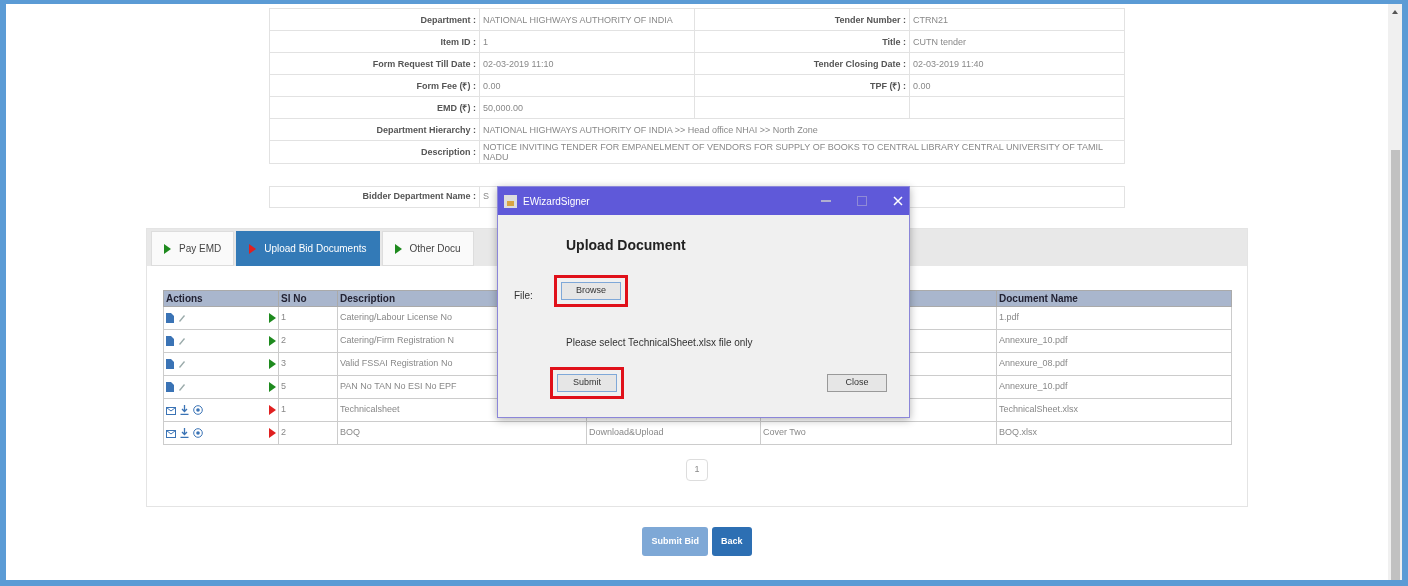 The height and width of the screenshot is (586, 1408). I want to click on tab: Other Docu, so click(427, 248).